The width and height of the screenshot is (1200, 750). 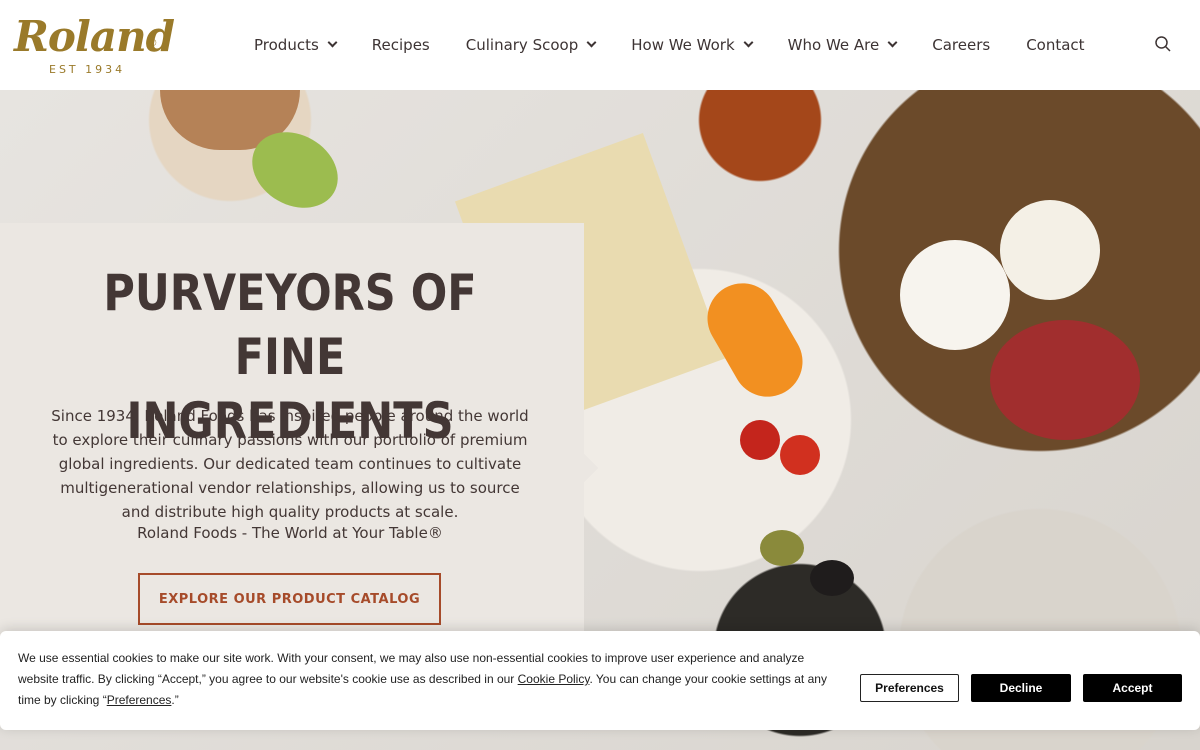 What do you see at coordinates (286, 45) in the screenshot?
I see `nav-products-label: Products` at bounding box center [286, 45].